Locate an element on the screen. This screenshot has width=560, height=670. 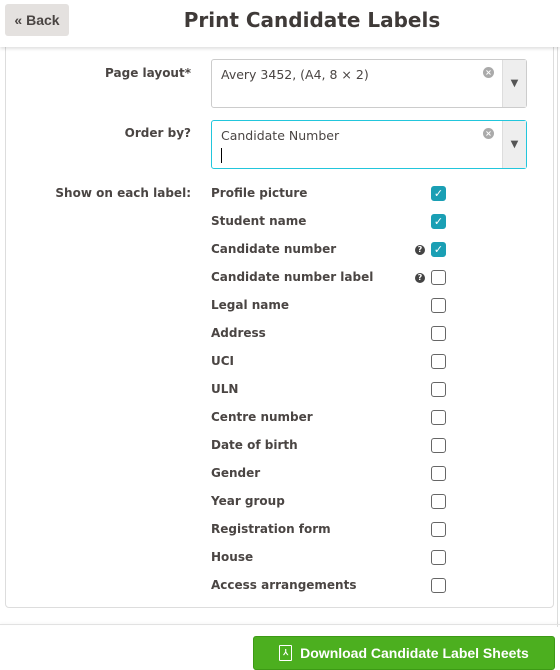
option-row: Year group is located at coordinates (331, 502).